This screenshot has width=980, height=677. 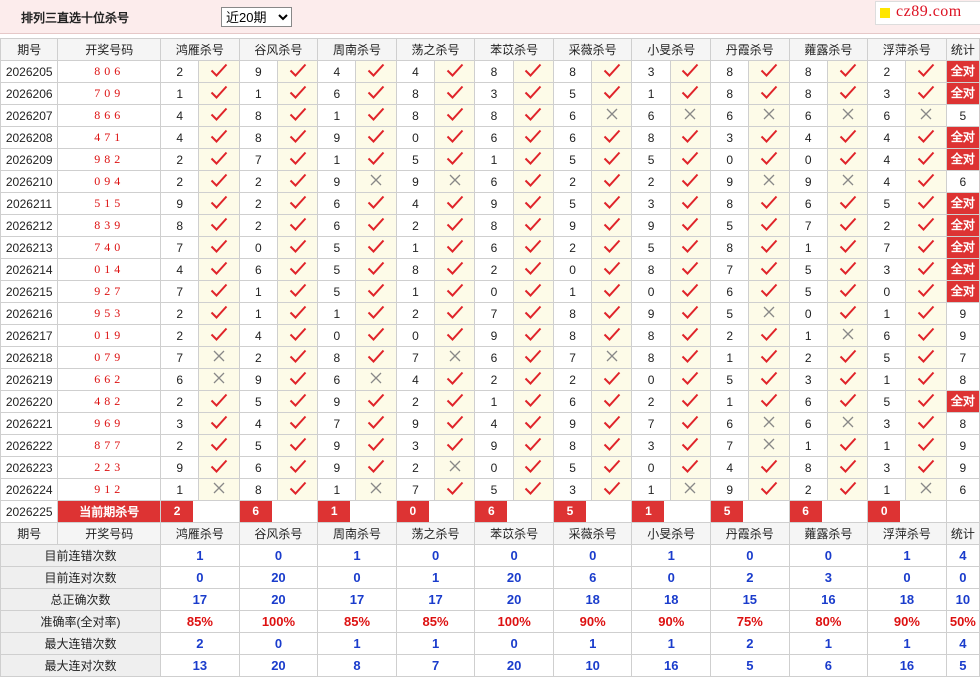 What do you see at coordinates (962, 247) in the screenshot?
I see `row-stat-cell: 全对` at bounding box center [962, 247].